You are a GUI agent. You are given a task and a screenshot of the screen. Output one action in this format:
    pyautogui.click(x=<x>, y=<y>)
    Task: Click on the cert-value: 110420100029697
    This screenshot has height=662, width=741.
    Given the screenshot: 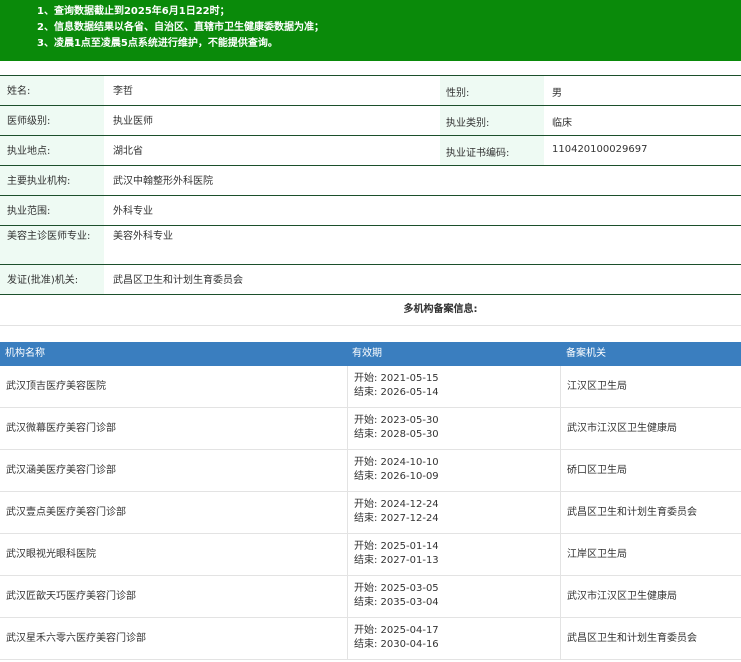 What is the action you would take?
    pyautogui.click(x=600, y=149)
    